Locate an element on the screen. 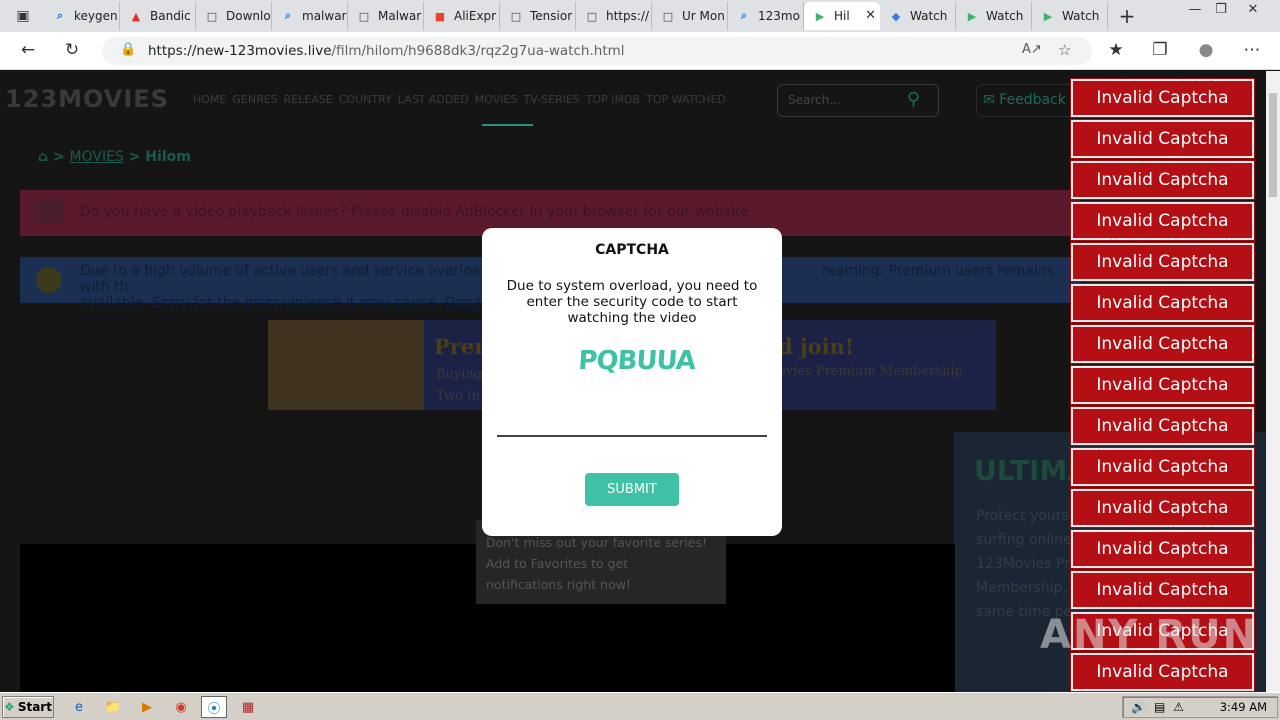  tab-label: keygen is located at coordinates (96, 16).